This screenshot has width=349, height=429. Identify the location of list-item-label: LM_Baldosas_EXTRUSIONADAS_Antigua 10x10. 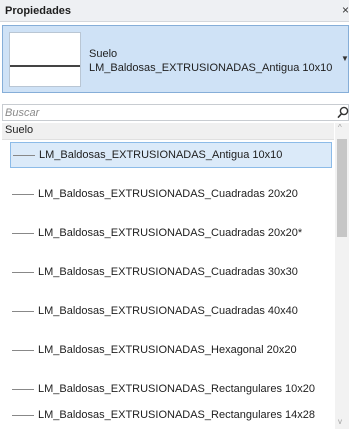
(161, 155).